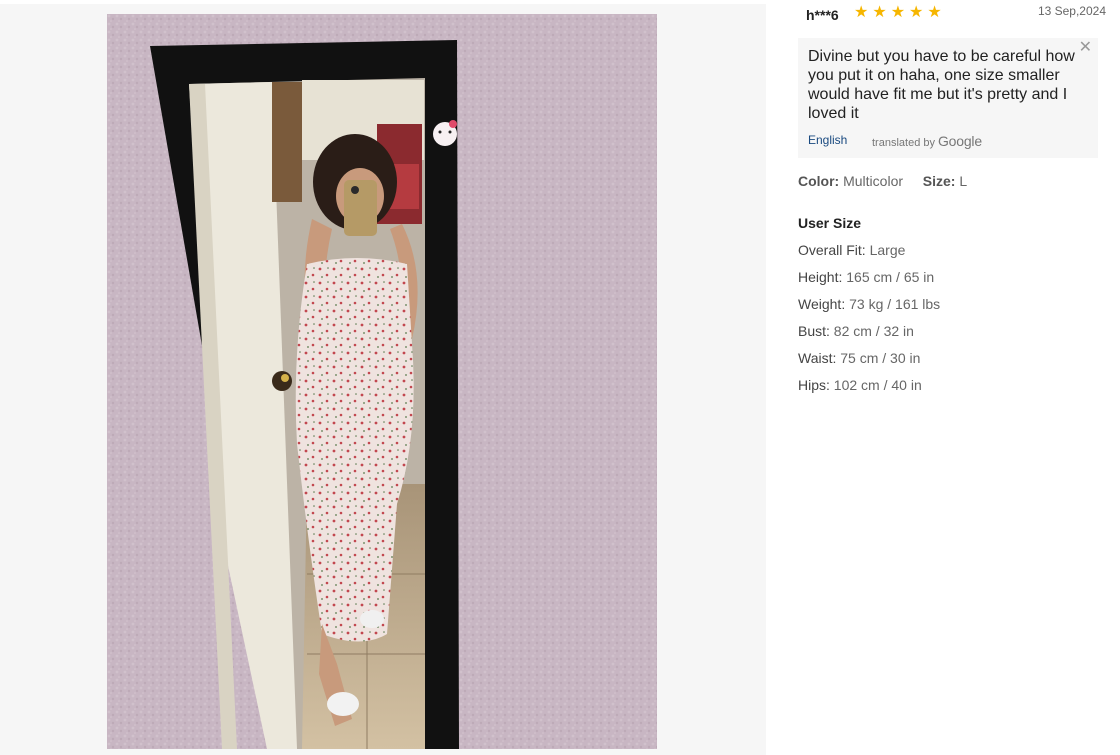  I want to click on rating-stars: ★ ★ ★ ★ ★, so click(898, 13).